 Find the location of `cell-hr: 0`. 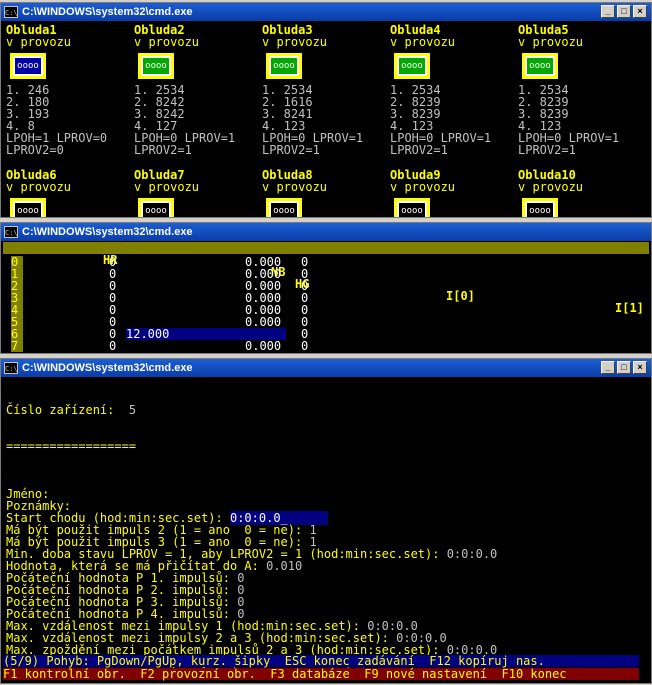

cell-hr: 0 is located at coordinates (113, 346).